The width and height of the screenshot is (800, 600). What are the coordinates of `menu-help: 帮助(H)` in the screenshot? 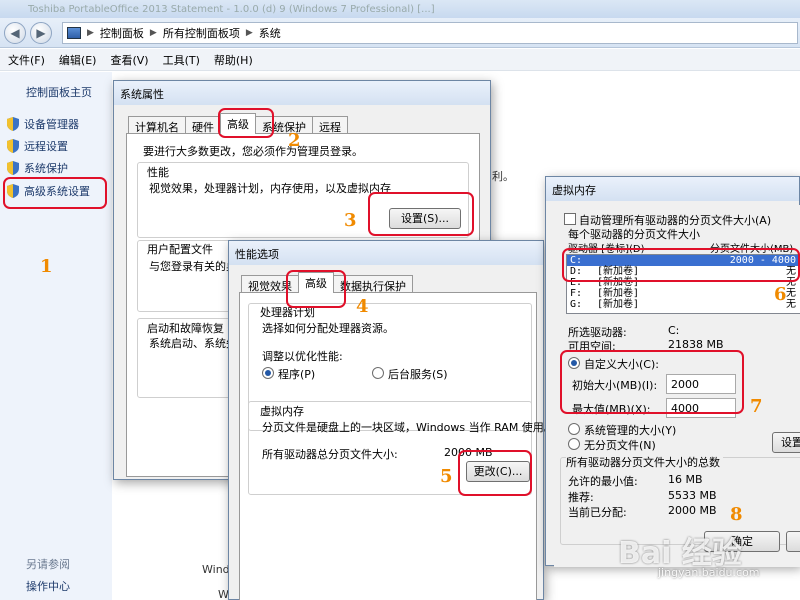 It's located at (233, 60).